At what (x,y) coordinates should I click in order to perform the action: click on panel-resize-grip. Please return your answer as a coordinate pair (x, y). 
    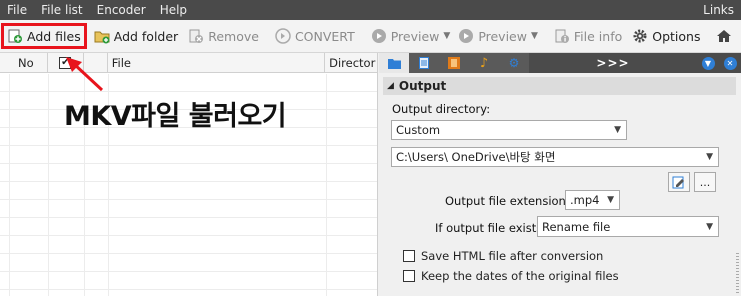
    Looking at the image, I should click on (737, 273).